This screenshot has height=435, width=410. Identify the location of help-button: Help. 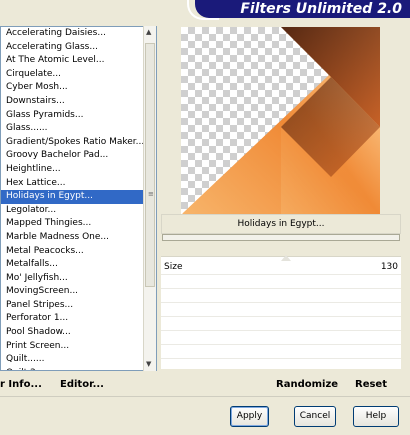
(376, 416).